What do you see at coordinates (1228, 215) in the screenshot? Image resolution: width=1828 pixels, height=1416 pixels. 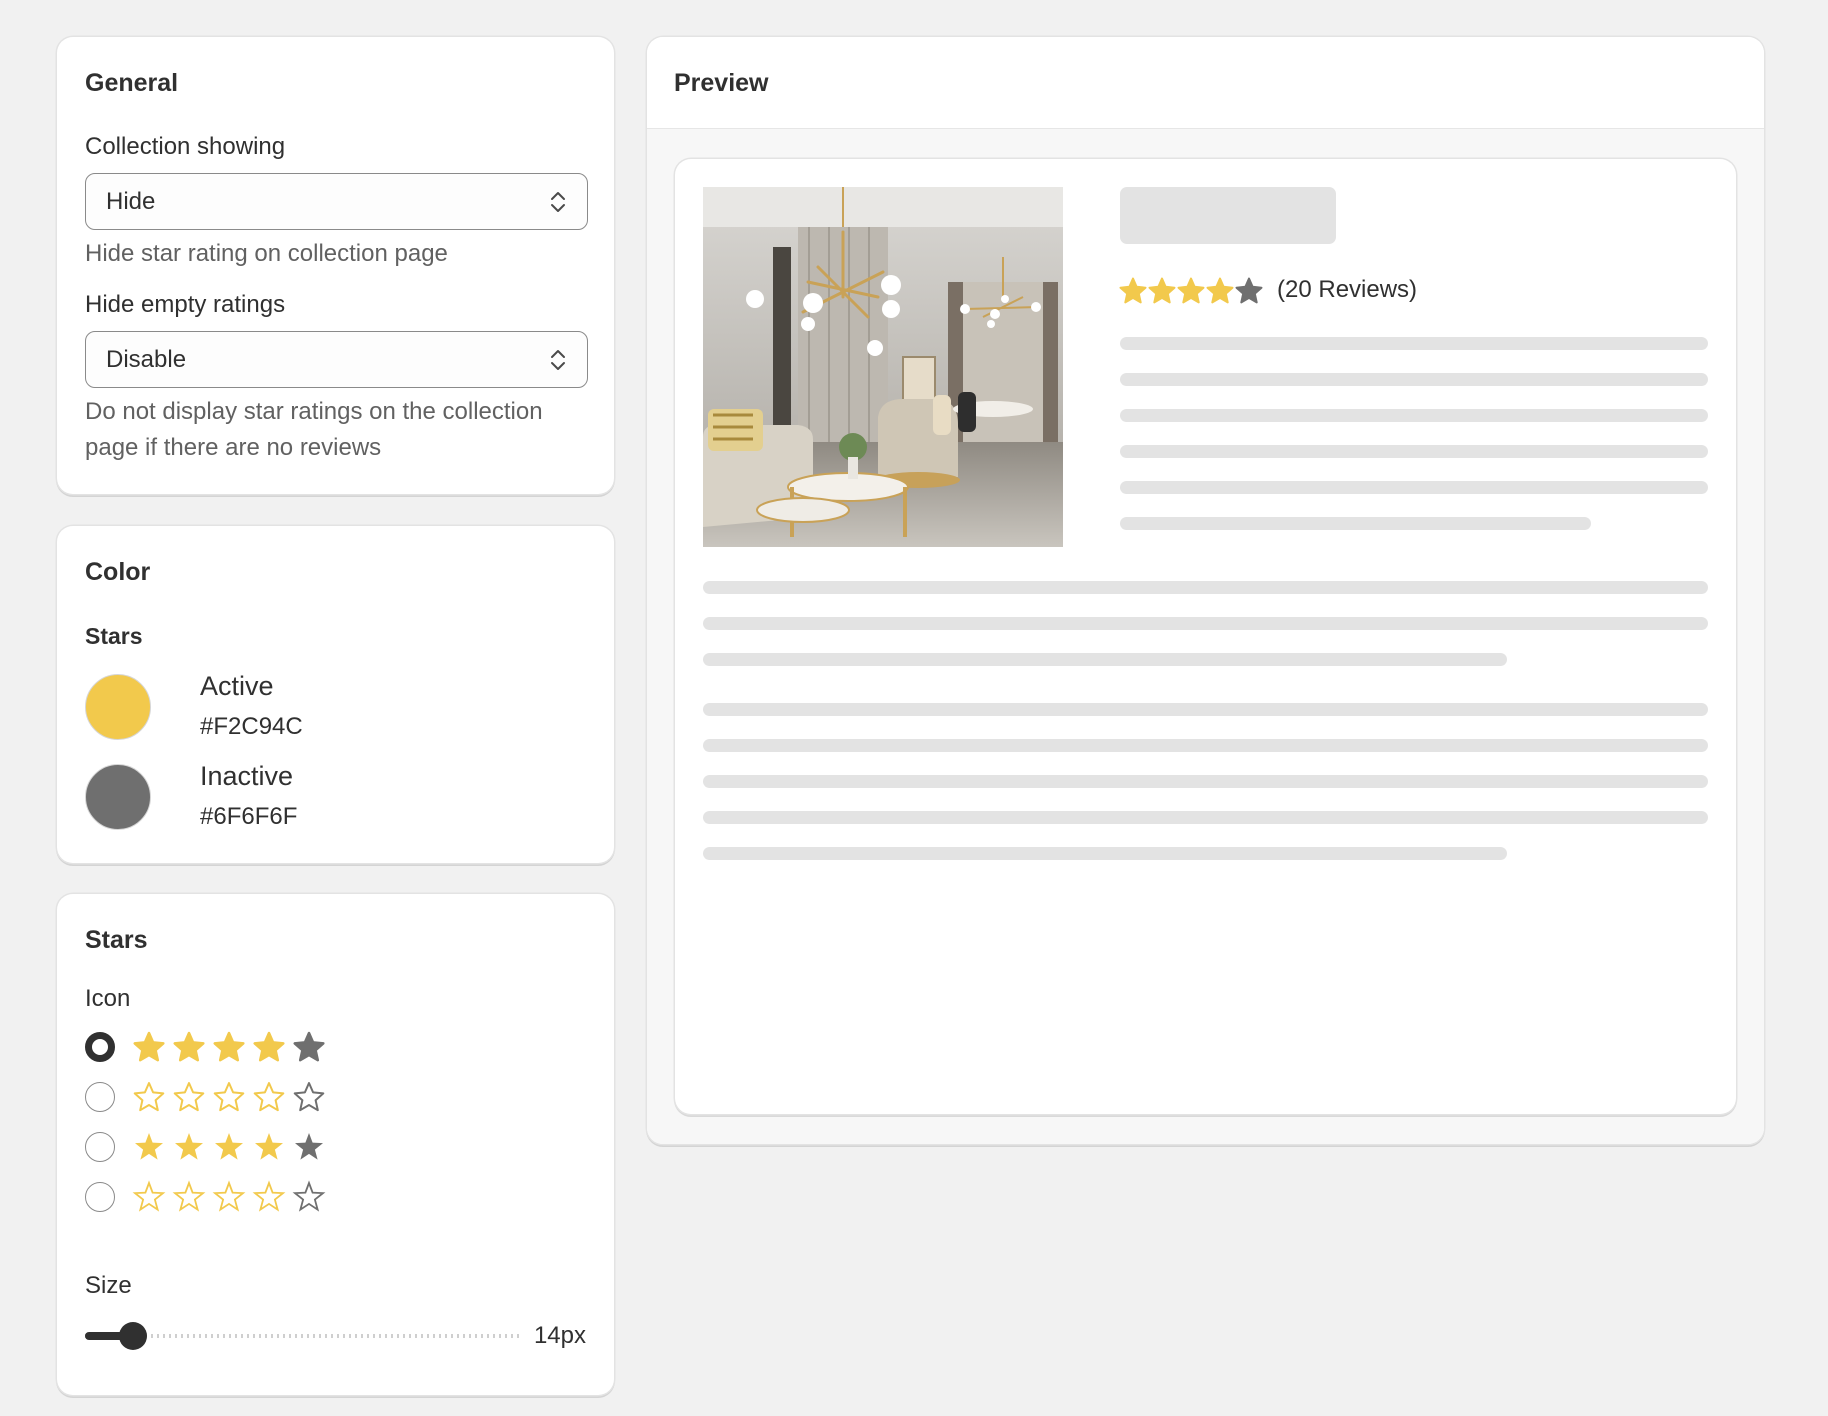 I see `title-placeholder` at bounding box center [1228, 215].